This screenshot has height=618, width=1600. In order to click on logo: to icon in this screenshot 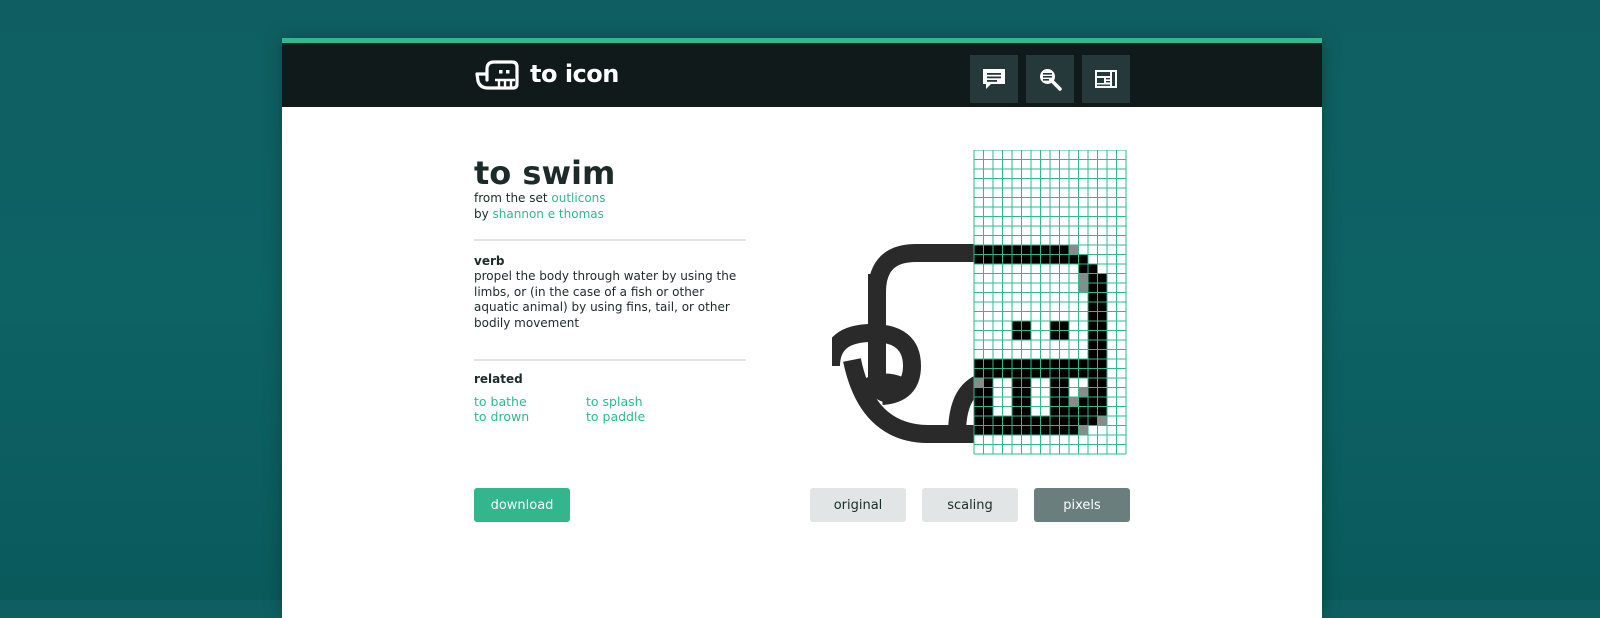, I will do `click(546, 74)`.